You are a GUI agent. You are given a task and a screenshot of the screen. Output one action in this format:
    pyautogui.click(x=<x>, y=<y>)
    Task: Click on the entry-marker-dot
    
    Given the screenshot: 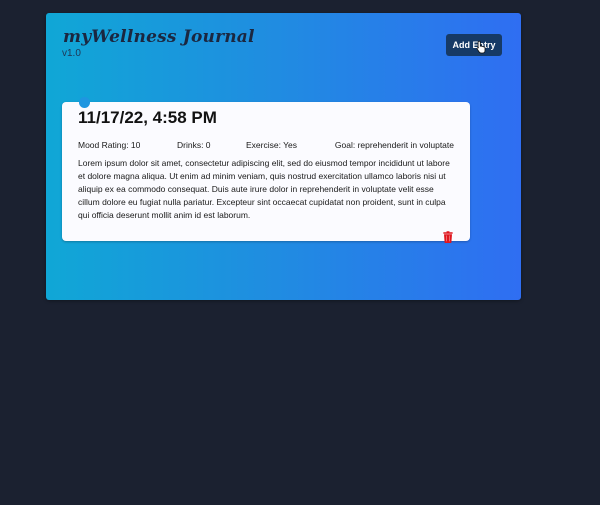 What is the action you would take?
    pyautogui.click(x=84, y=102)
    